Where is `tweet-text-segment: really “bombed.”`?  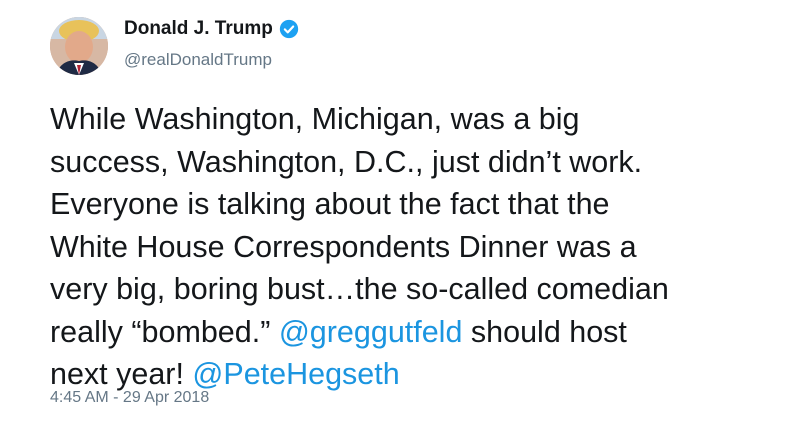
tweet-text-segment: really “bombed.” is located at coordinates (164, 331).